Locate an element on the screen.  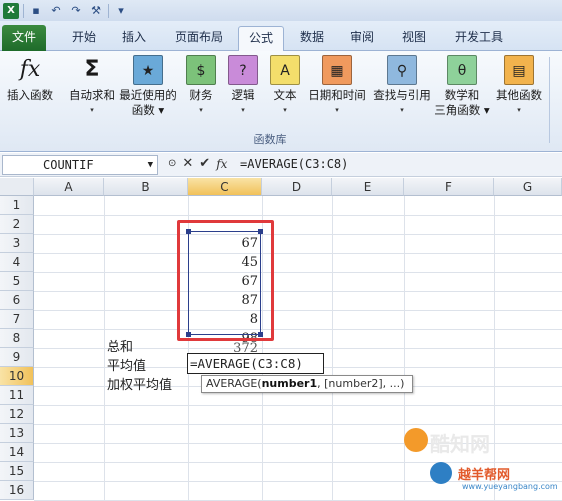
row-header: 4 is located at coordinates (17, 262).